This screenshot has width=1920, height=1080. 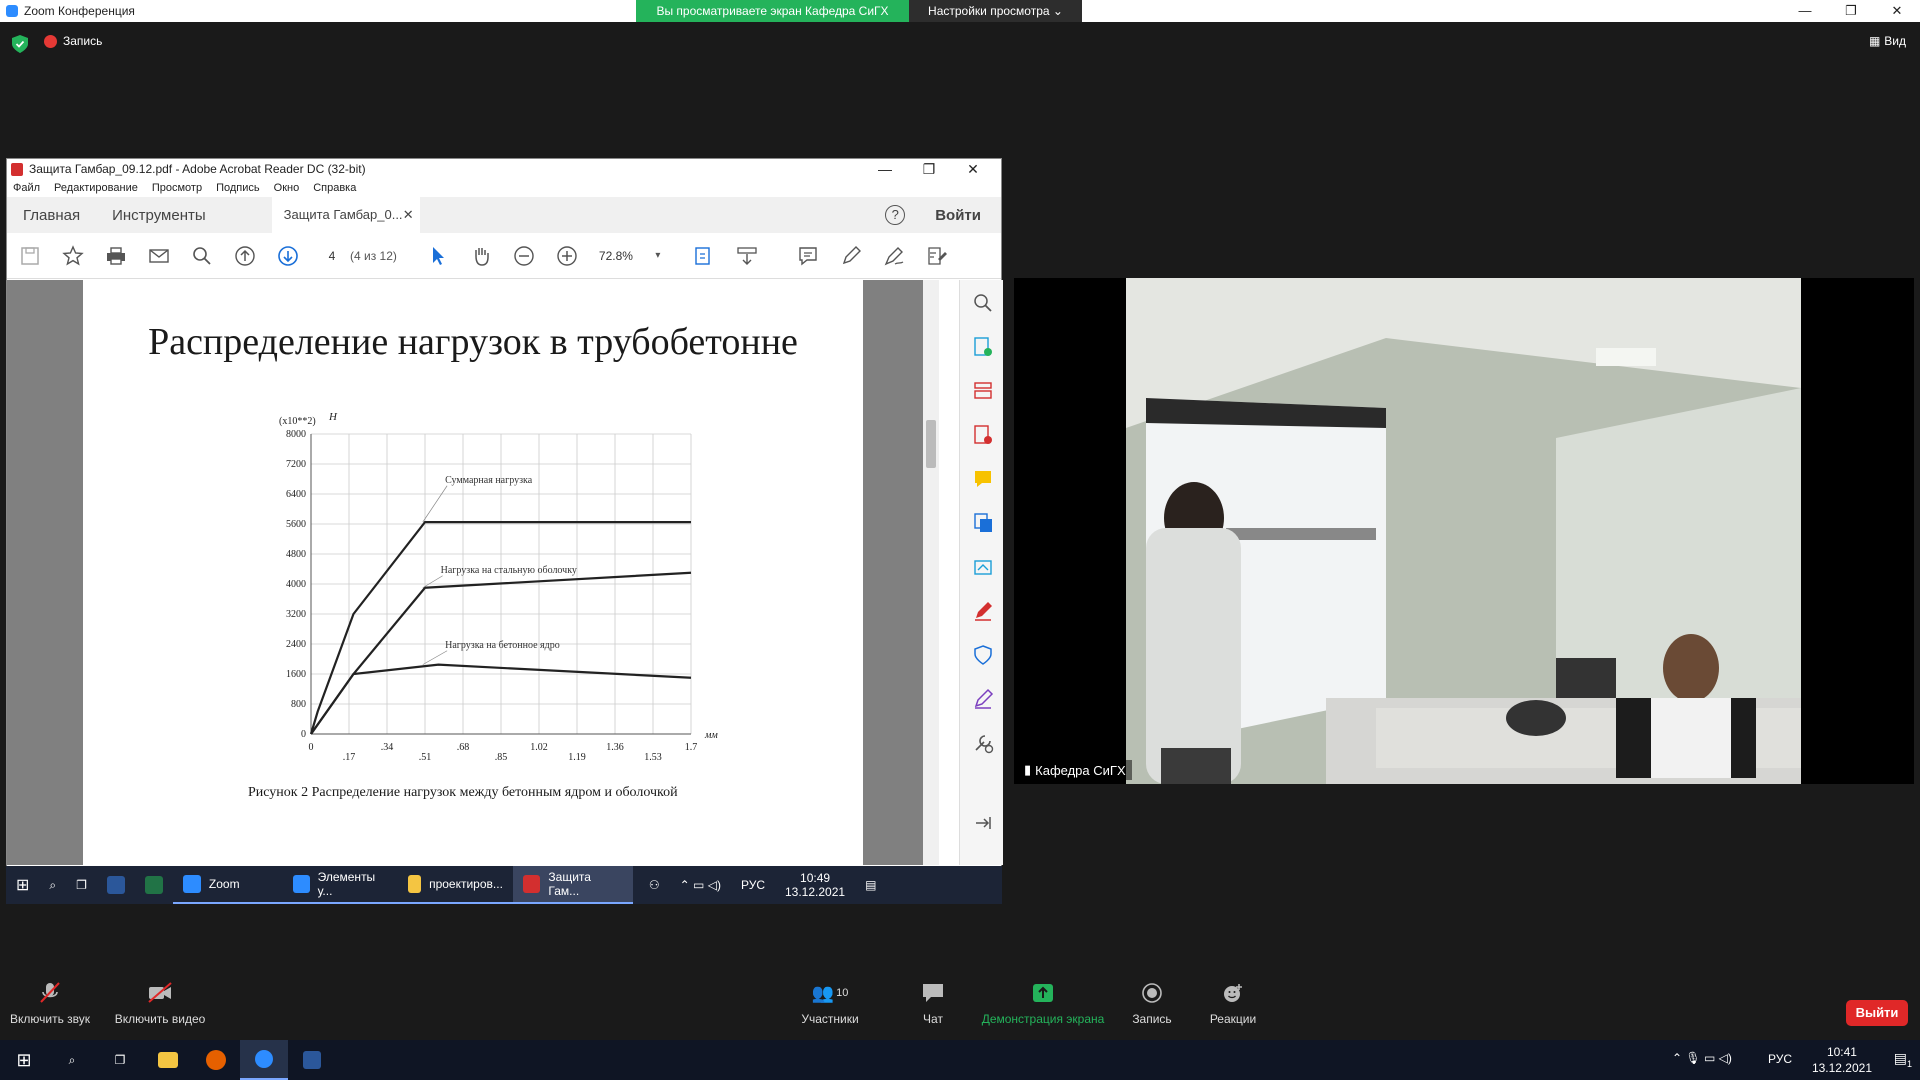 I want to click on search-icon: ⌕, so click(x=72, y=1060).